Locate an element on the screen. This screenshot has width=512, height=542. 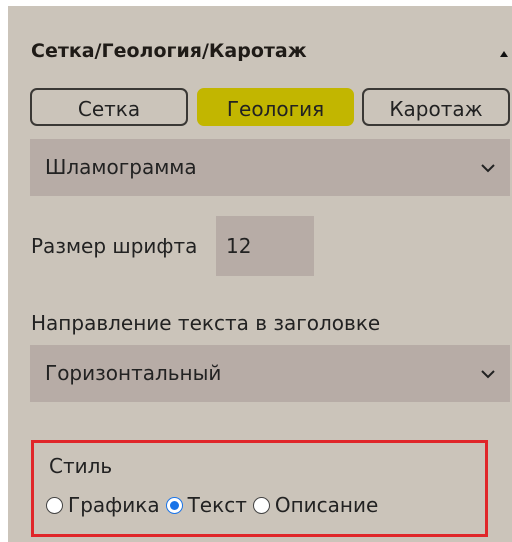
font-size-label: Размер шрифта is located at coordinates (114, 246).